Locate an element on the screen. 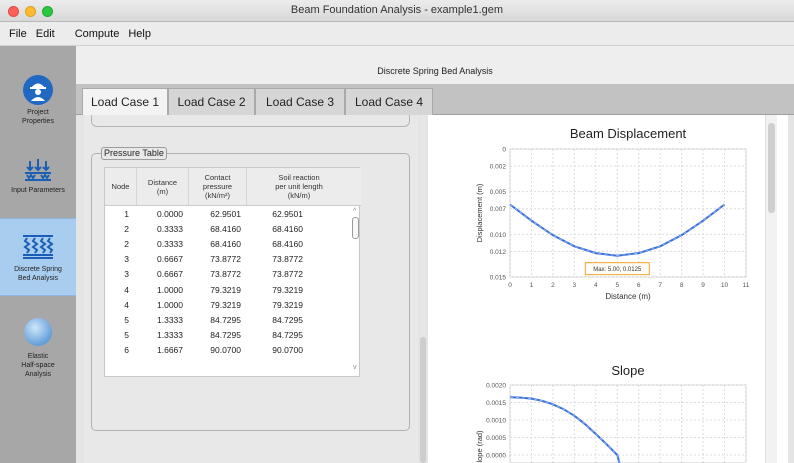 Image resolution: width=794 pixels, height=463 pixels. x-tick-label: 10 is located at coordinates (725, 285).